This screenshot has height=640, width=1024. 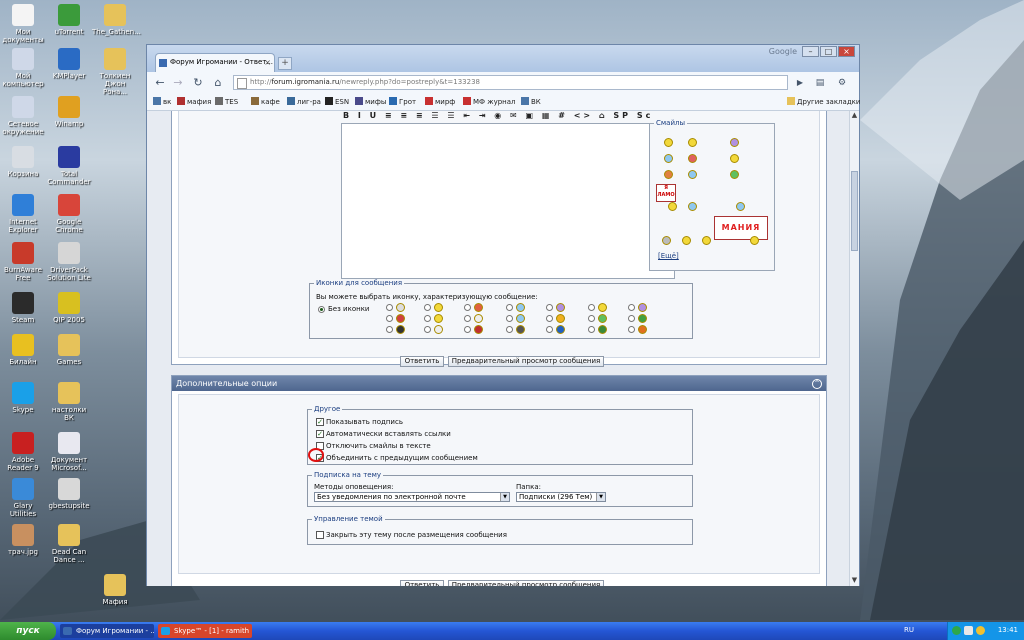 I want to click on desktop-icon: gbestupsite, so click(x=69, y=494).